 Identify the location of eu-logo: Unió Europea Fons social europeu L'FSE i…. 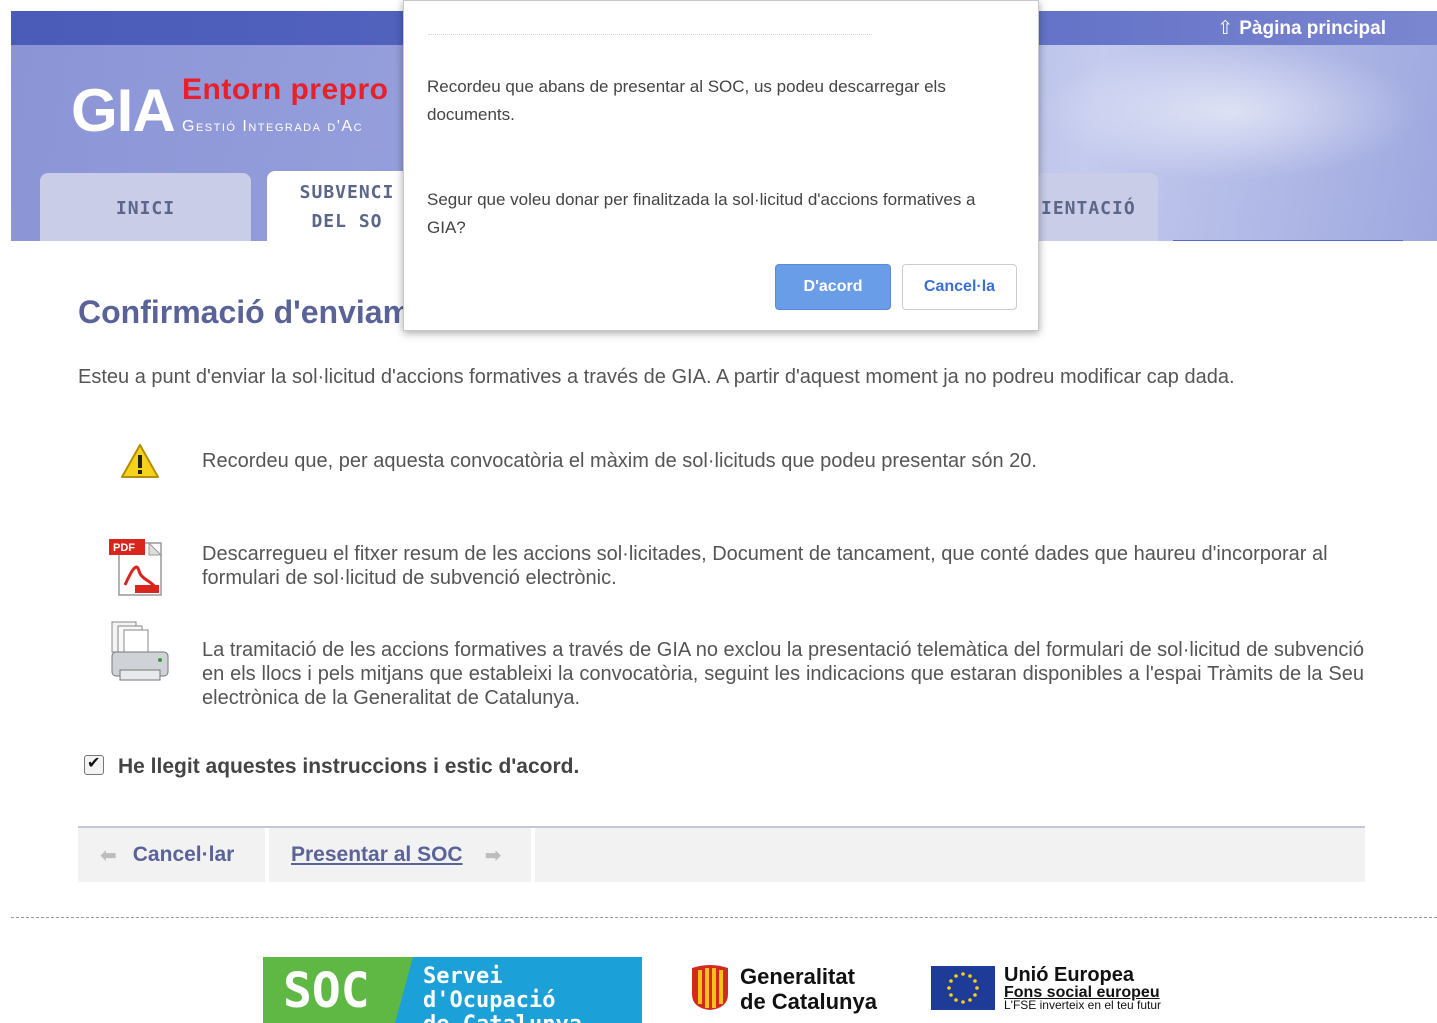
(1061, 989).